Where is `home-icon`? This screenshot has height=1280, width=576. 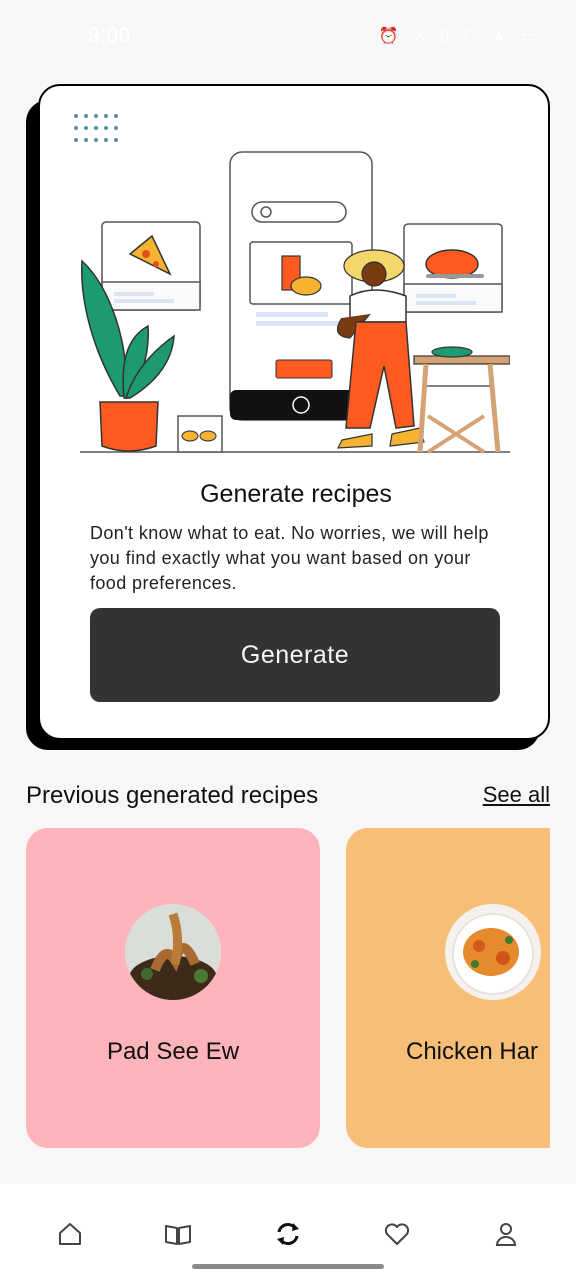 home-icon is located at coordinates (70, 1234).